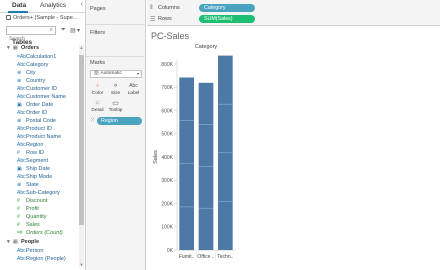 Image resolution: width=440 pixels, height=270 pixels. What do you see at coordinates (97, 103) in the screenshot?
I see `detail-icon: ⁙` at bounding box center [97, 103].